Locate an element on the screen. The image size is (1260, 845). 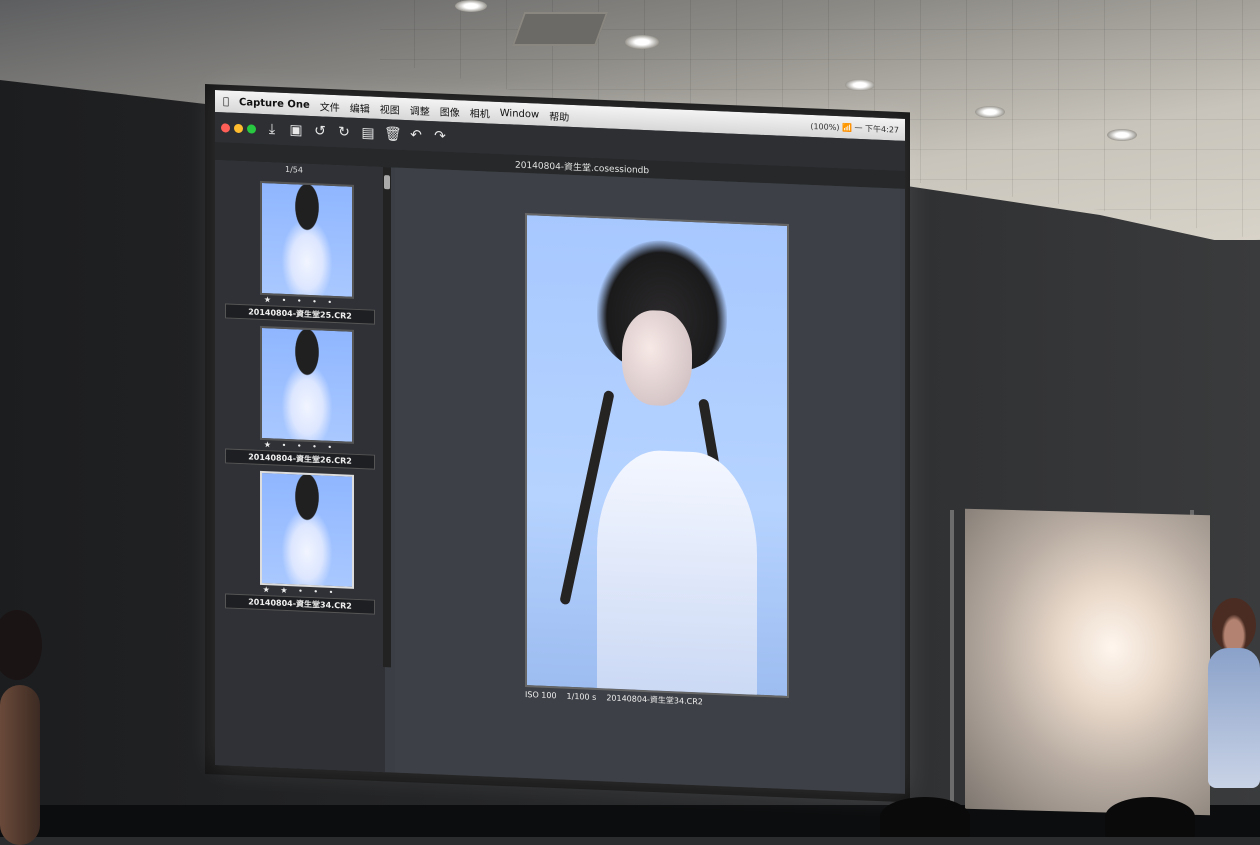
viewer-filename: 20140804-資生堂34.CR2 is located at coordinates (654, 699).